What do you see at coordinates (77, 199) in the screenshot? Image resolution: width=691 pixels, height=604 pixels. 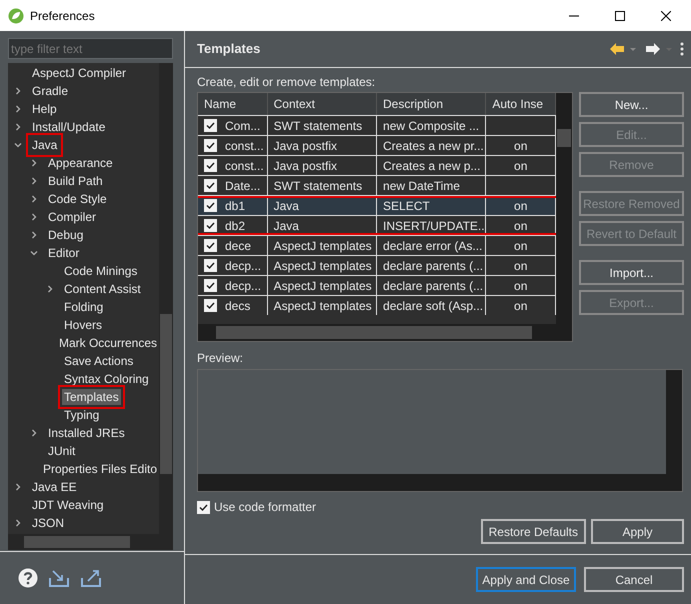 I see `tree-item: Code Style` at bounding box center [77, 199].